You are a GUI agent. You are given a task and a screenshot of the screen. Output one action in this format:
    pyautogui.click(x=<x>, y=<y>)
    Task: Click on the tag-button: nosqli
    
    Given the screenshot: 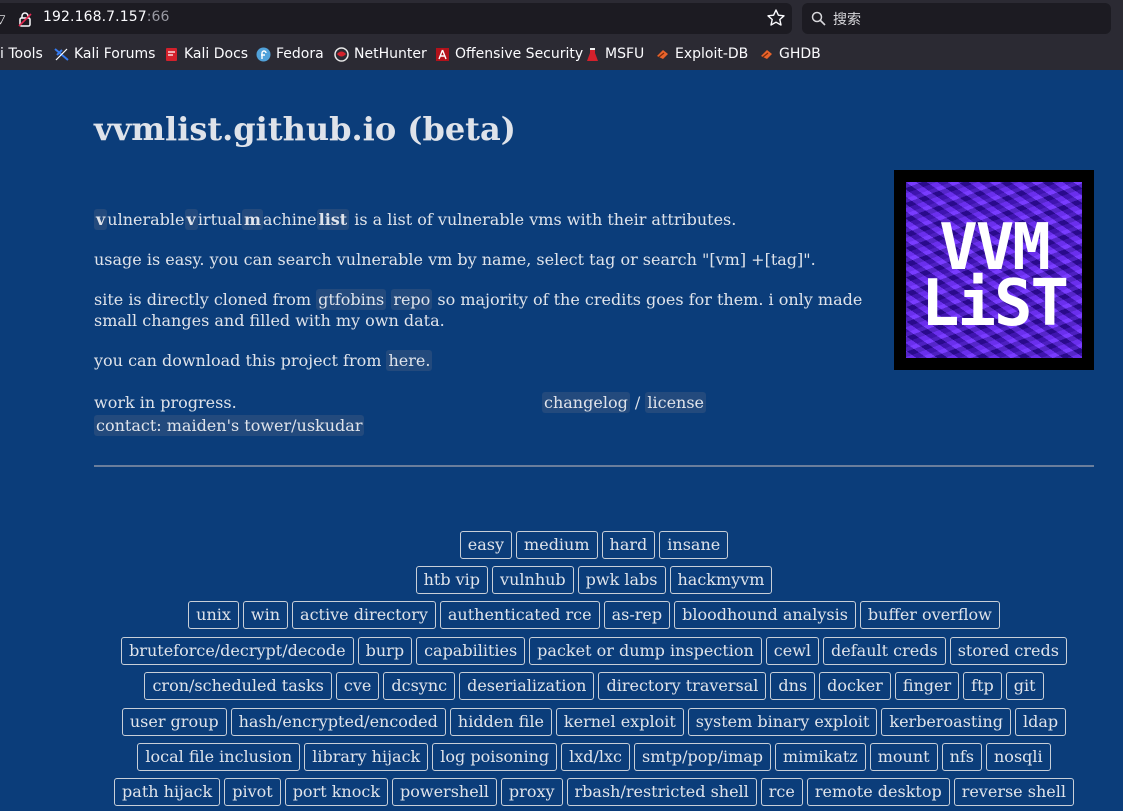 What is the action you would take?
    pyautogui.click(x=1018, y=757)
    